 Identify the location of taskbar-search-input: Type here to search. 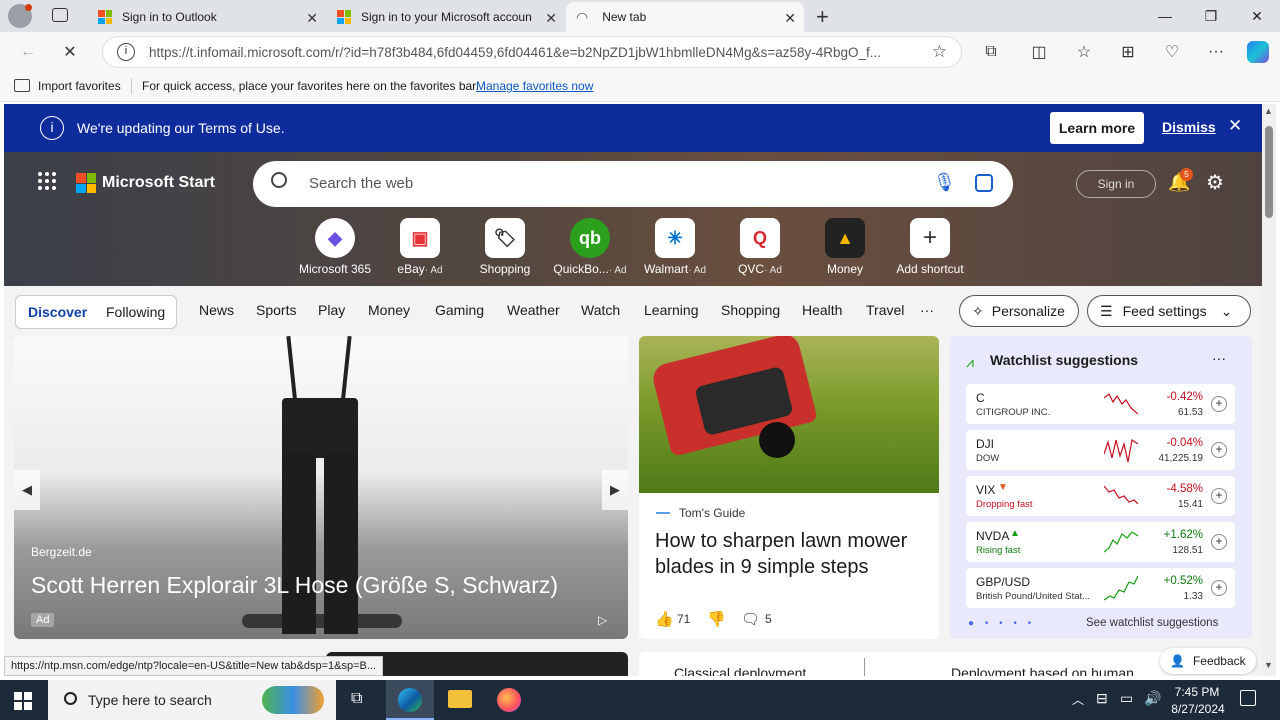
(150, 700).